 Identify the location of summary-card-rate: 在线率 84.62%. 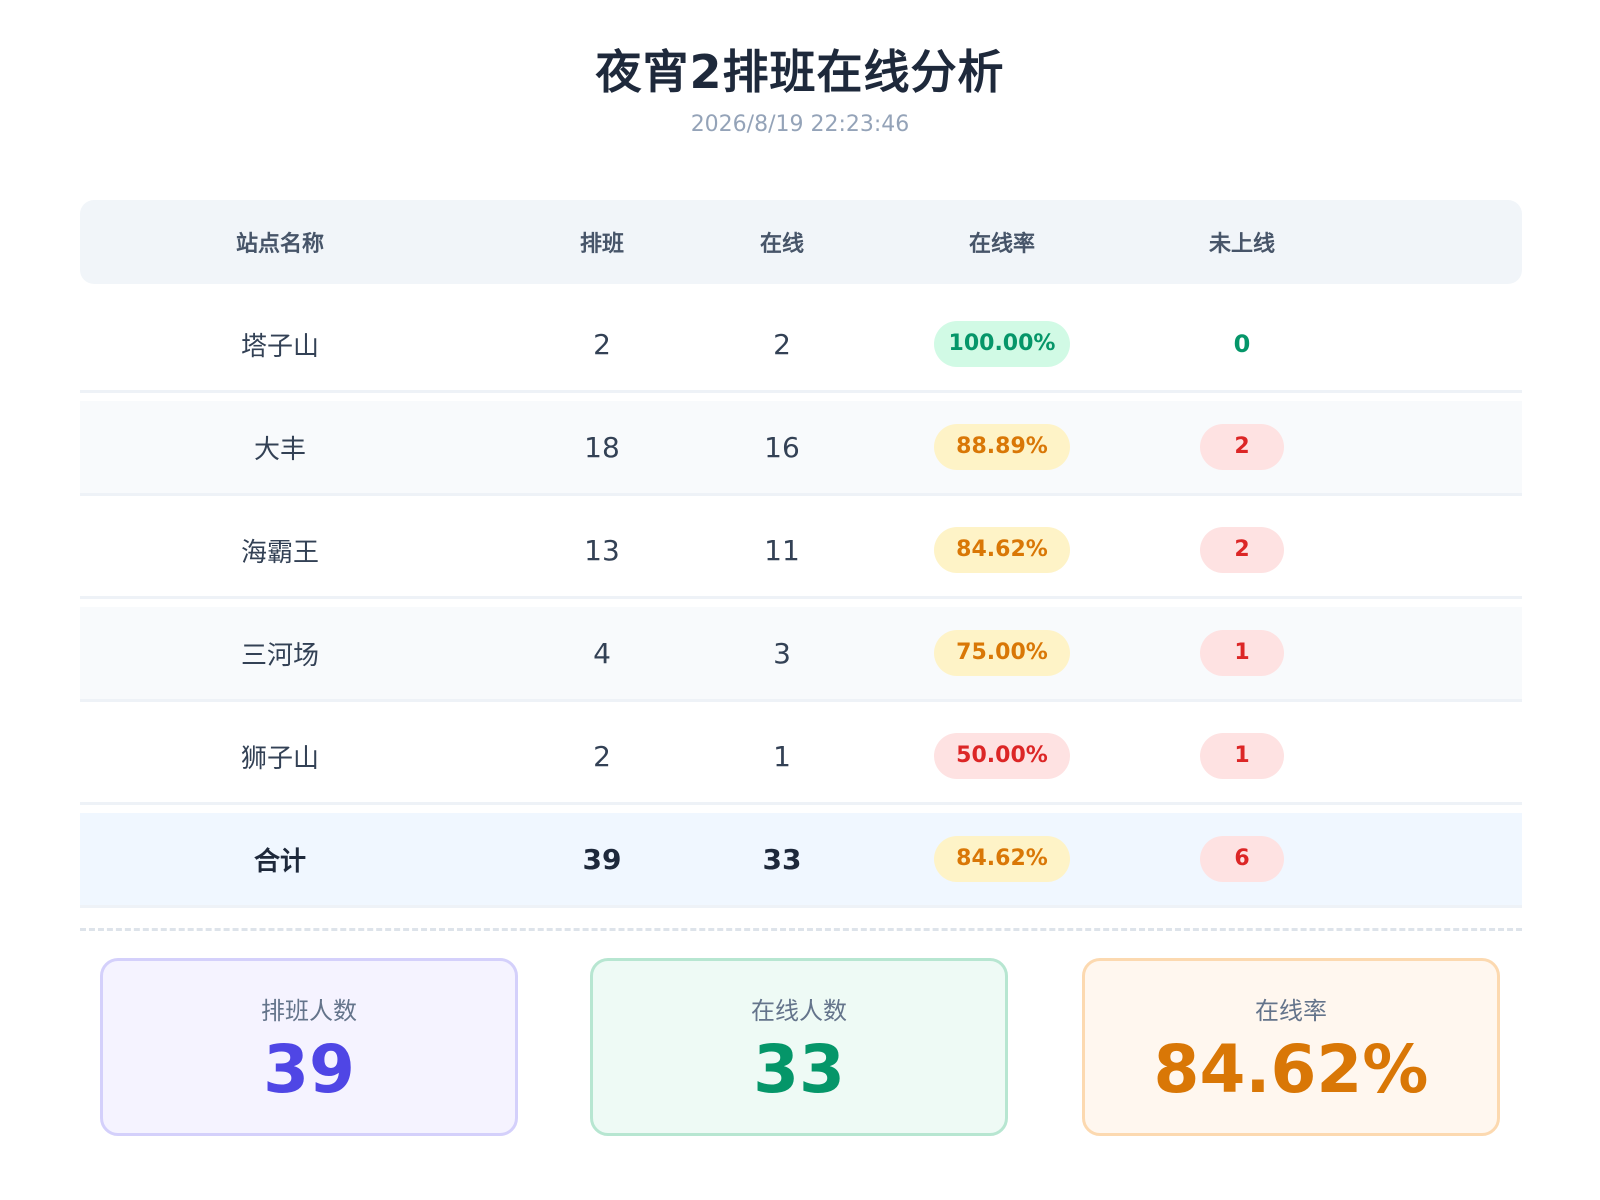
(1291, 1047).